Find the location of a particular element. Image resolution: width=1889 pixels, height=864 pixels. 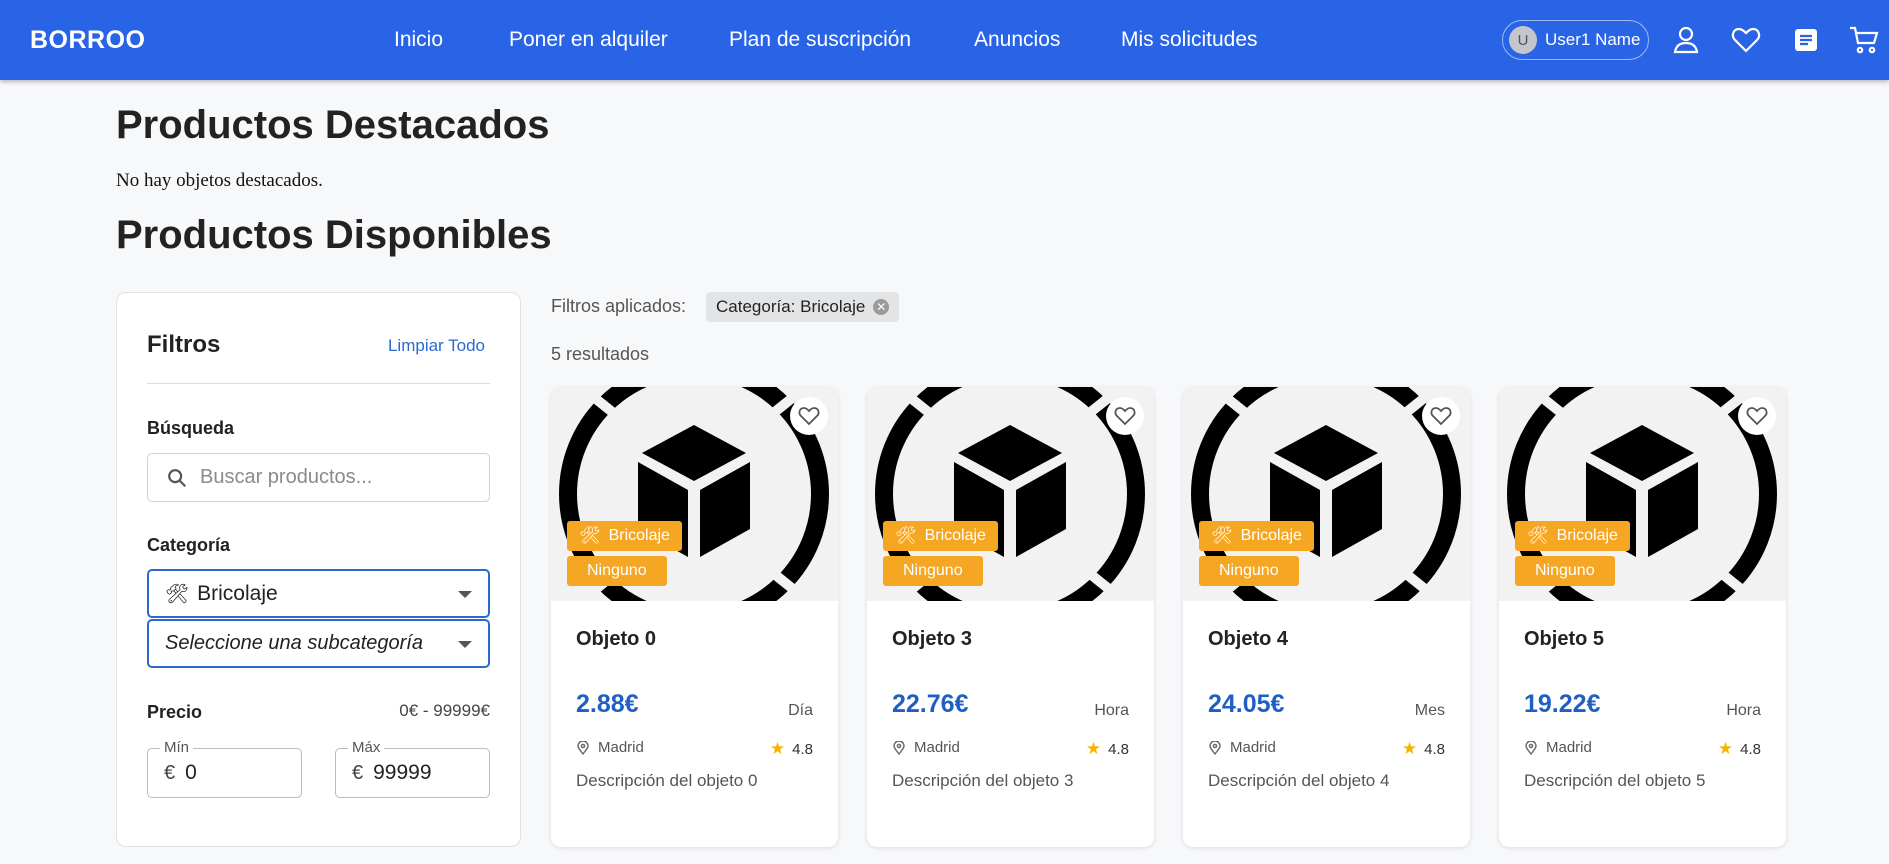

subcategory-select-value: Seleccione una subcategoría is located at coordinates (294, 643).